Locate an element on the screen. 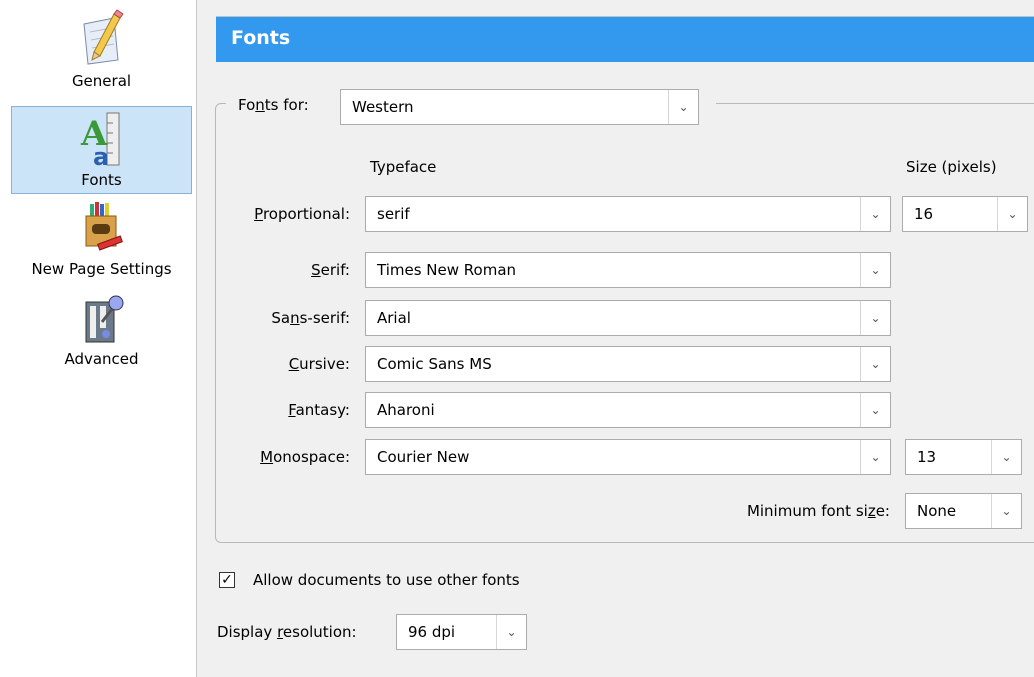  fantasy-label: Fantasy: is located at coordinates (319, 410).